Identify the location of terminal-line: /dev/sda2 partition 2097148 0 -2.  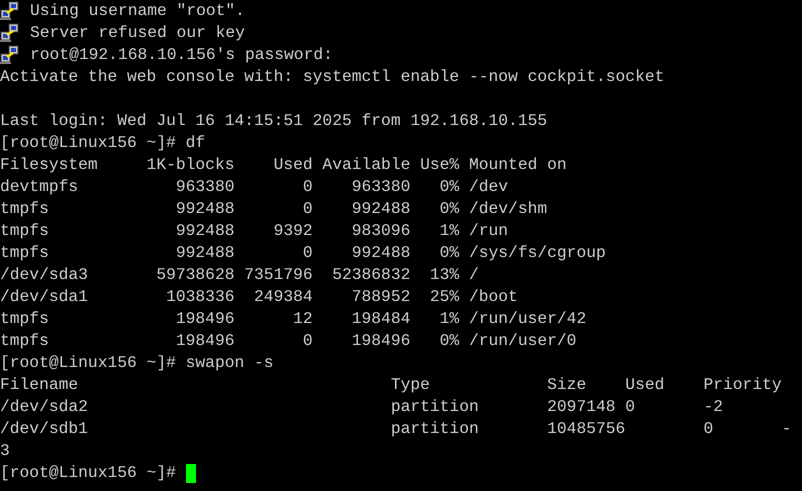
(362, 407).